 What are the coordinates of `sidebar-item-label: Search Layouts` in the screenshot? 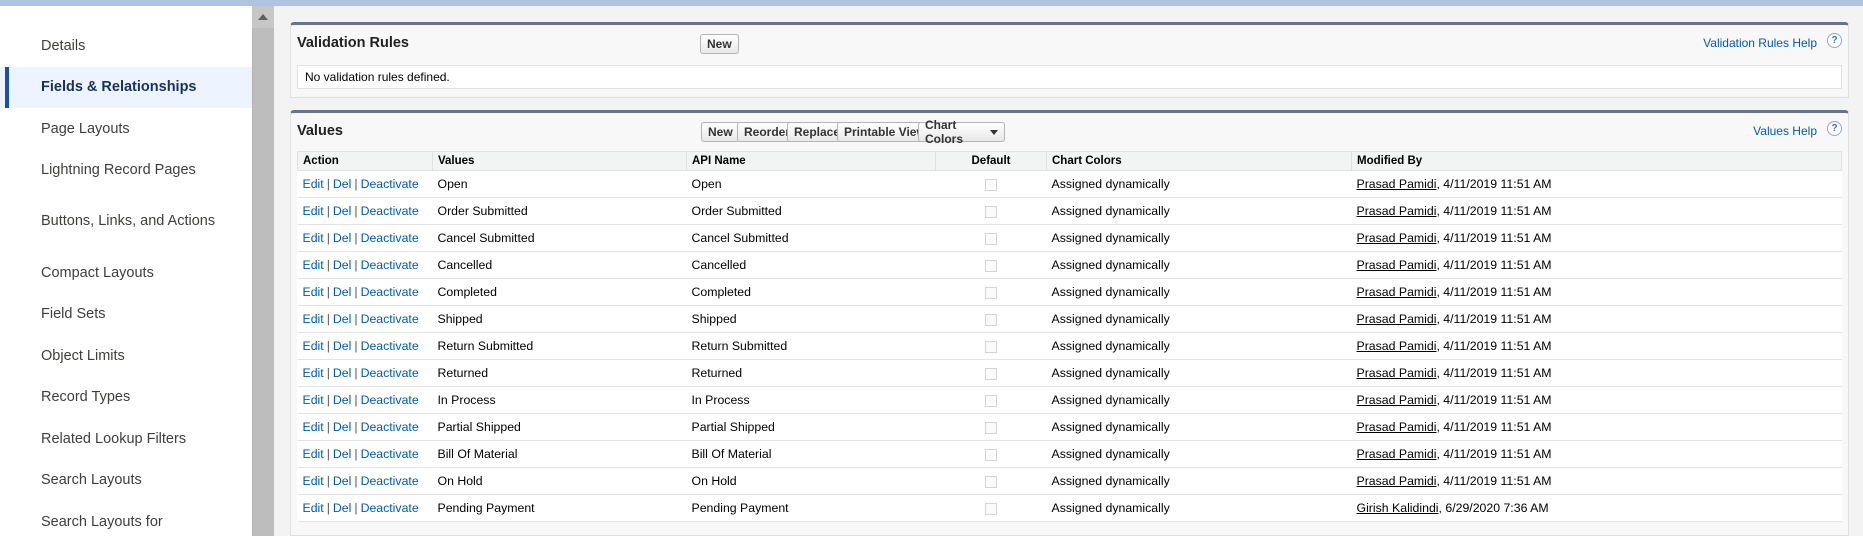 It's located at (91, 480).